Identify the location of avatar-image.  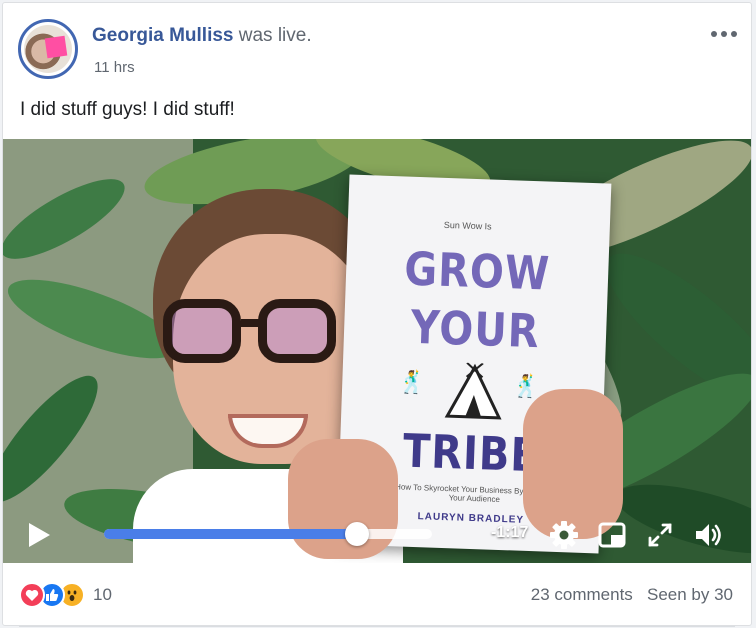
(48, 49).